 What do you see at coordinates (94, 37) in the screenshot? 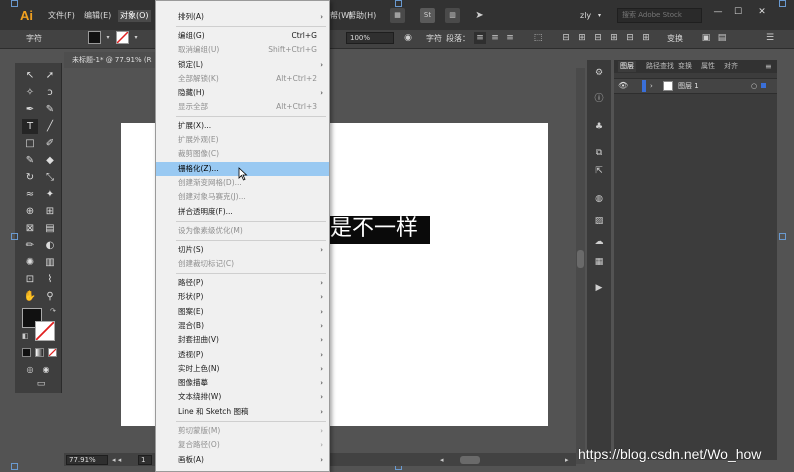
I see `fill-swatch` at bounding box center [94, 37].